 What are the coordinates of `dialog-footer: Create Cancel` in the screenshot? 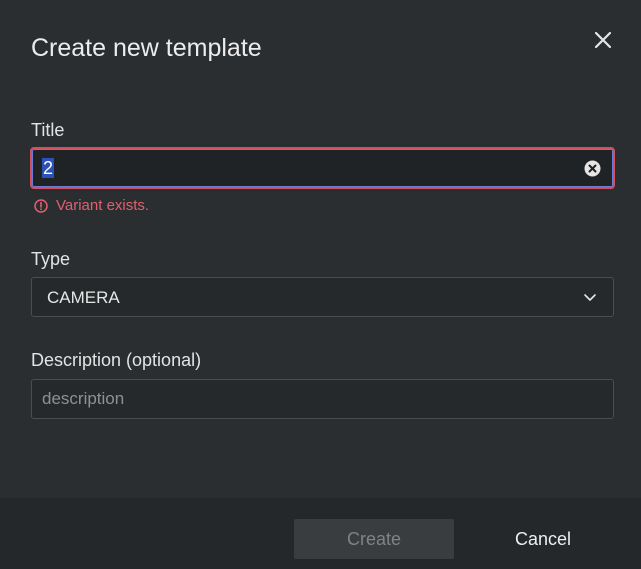 It's located at (320, 533).